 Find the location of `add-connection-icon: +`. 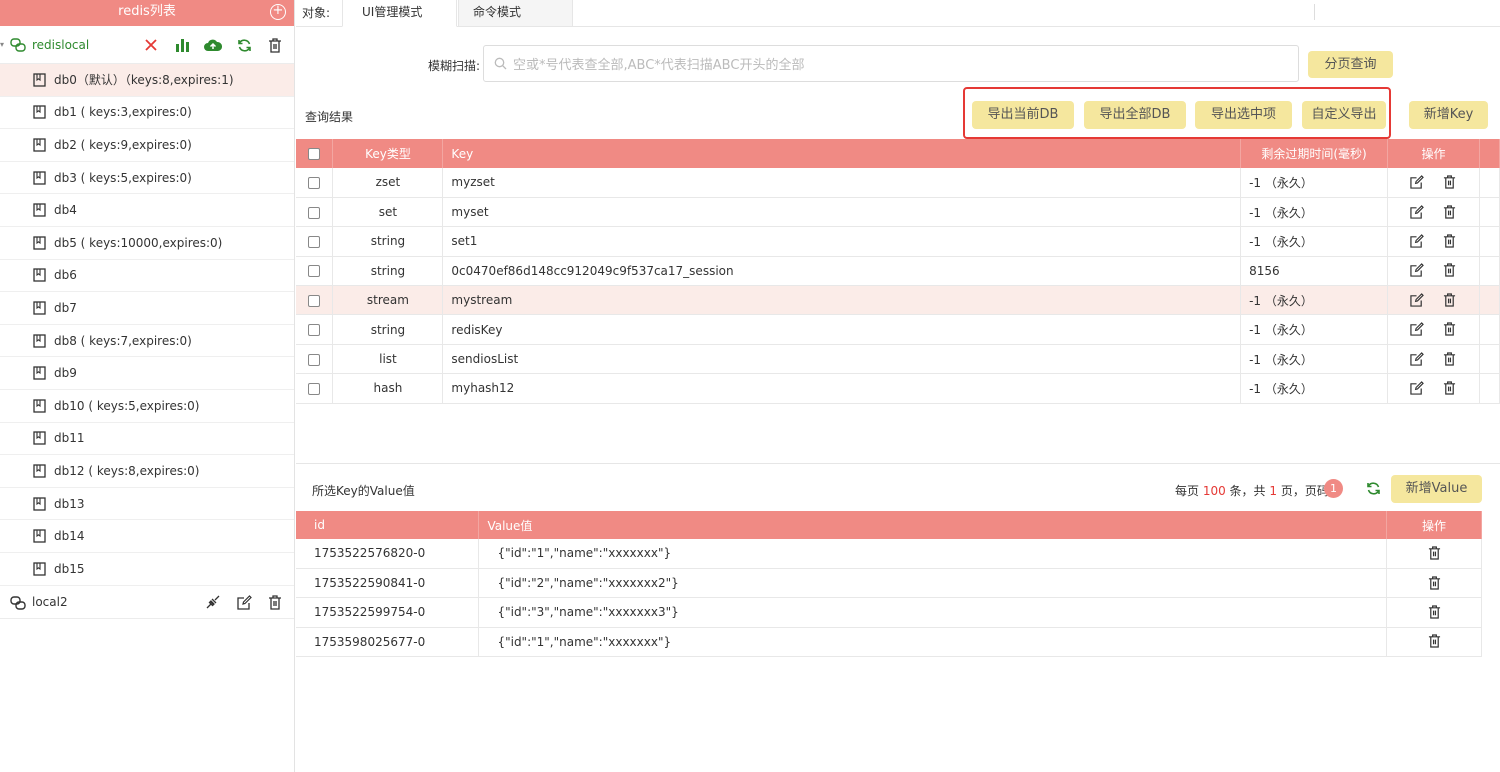

add-connection-icon: + is located at coordinates (278, 12).